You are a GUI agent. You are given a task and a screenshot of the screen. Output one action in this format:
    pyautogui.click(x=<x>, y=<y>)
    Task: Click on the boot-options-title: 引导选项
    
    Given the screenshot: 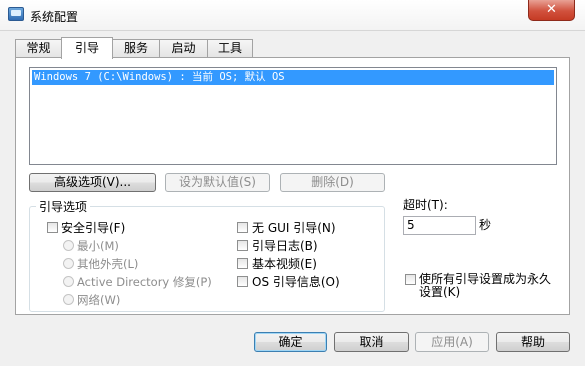 What is the action you would take?
    pyautogui.click(x=63, y=206)
    